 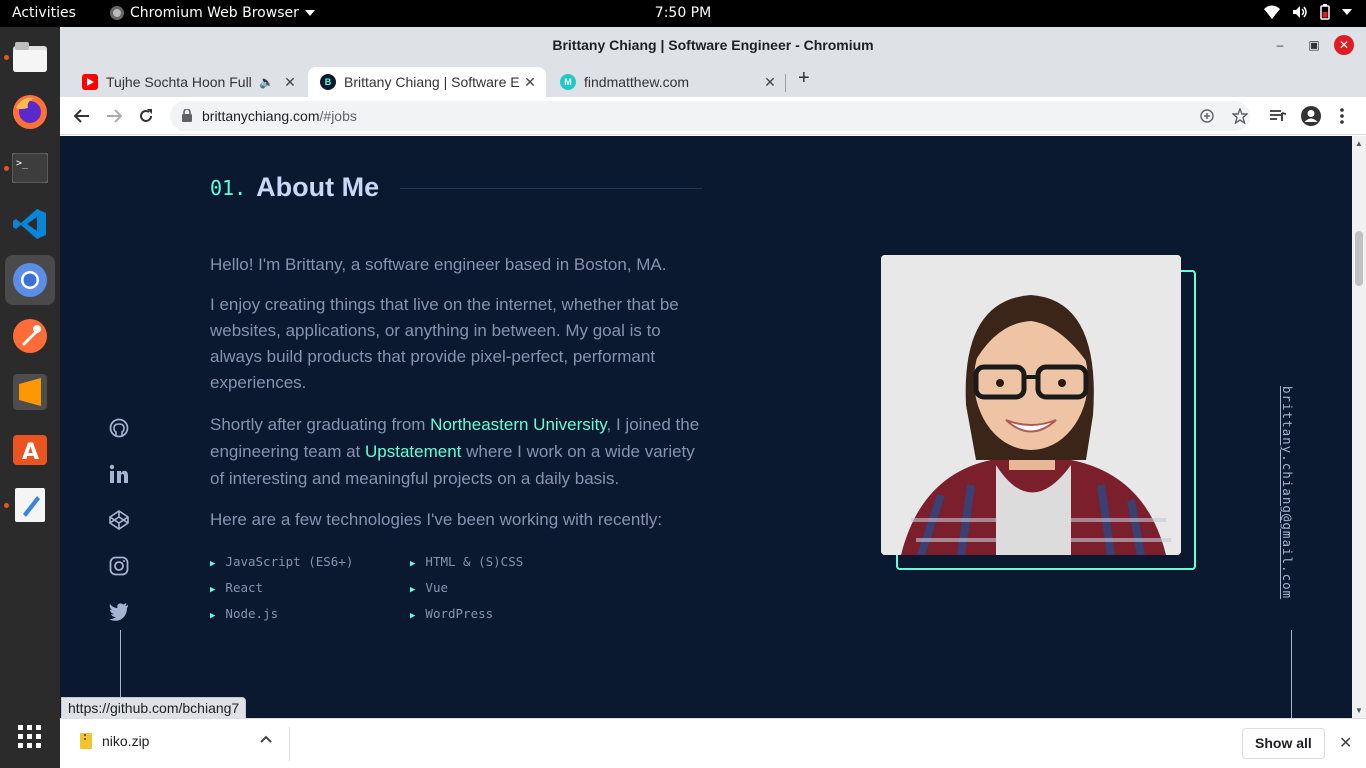 What do you see at coordinates (119, 428) in the screenshot?
I see `github-icon` at bounding box center [119, 428].